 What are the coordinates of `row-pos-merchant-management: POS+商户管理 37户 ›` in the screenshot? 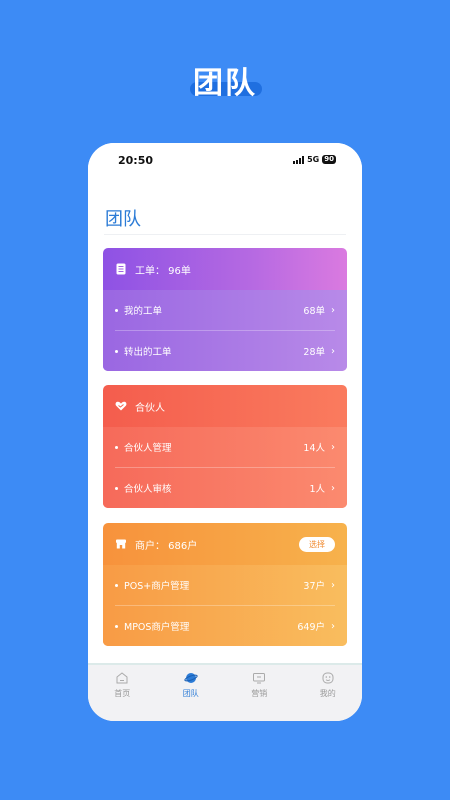 It's located at (225, 585).